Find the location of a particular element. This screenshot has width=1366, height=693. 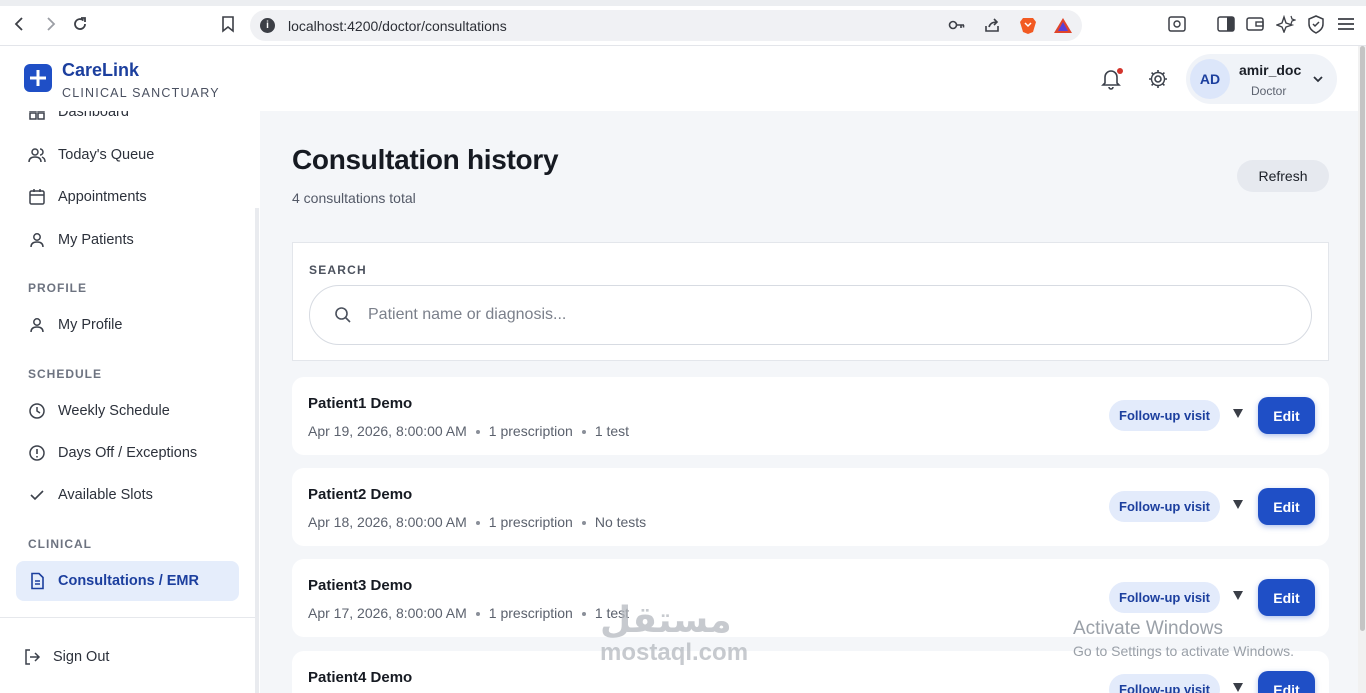

sidebar-item-available-slots: Available Slots is located at coordinates (127, 495).